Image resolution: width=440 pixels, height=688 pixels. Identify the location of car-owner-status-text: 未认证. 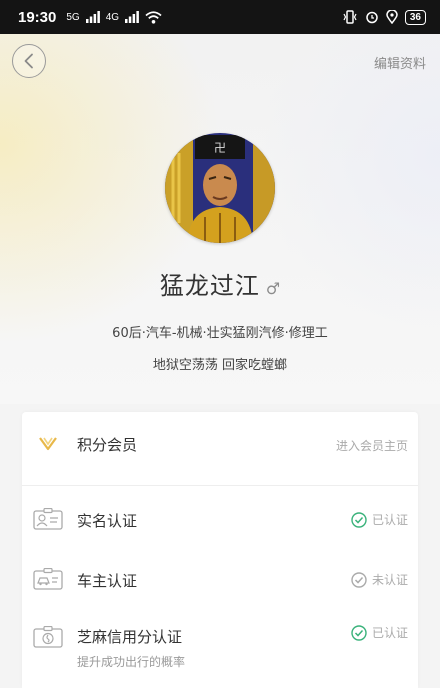
(389, 580).